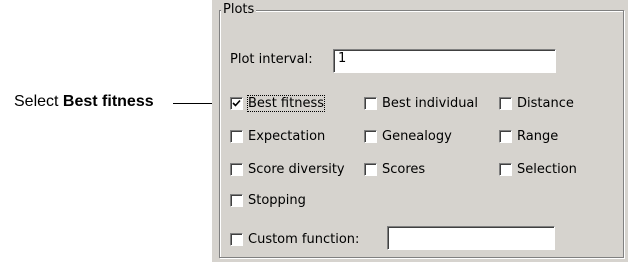  I want to click on plot-interval-input: 1, so click(444, 61).